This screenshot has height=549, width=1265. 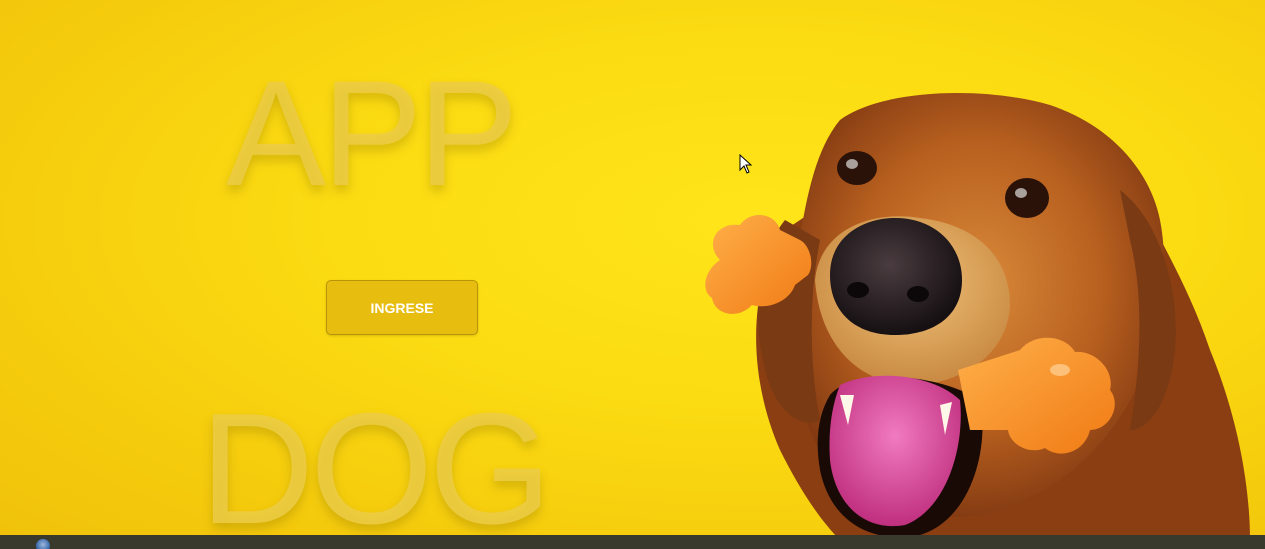 I want to click on title-app: APP, so click(x=372, y=133).